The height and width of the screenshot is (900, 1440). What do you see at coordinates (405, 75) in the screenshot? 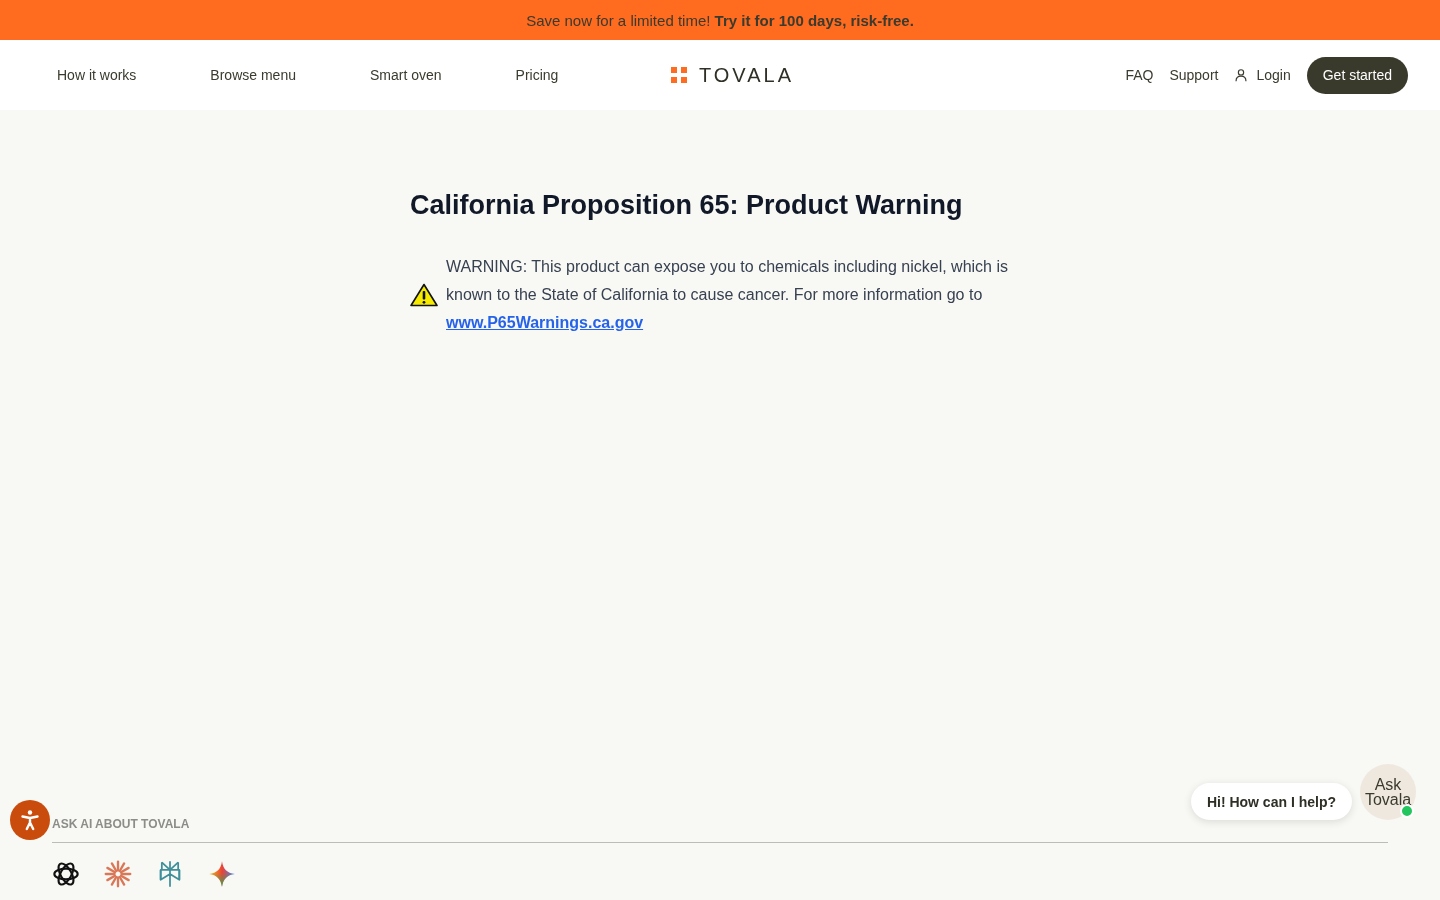
I see `nav-link: Smart oven` at bounding box center [405, 75].